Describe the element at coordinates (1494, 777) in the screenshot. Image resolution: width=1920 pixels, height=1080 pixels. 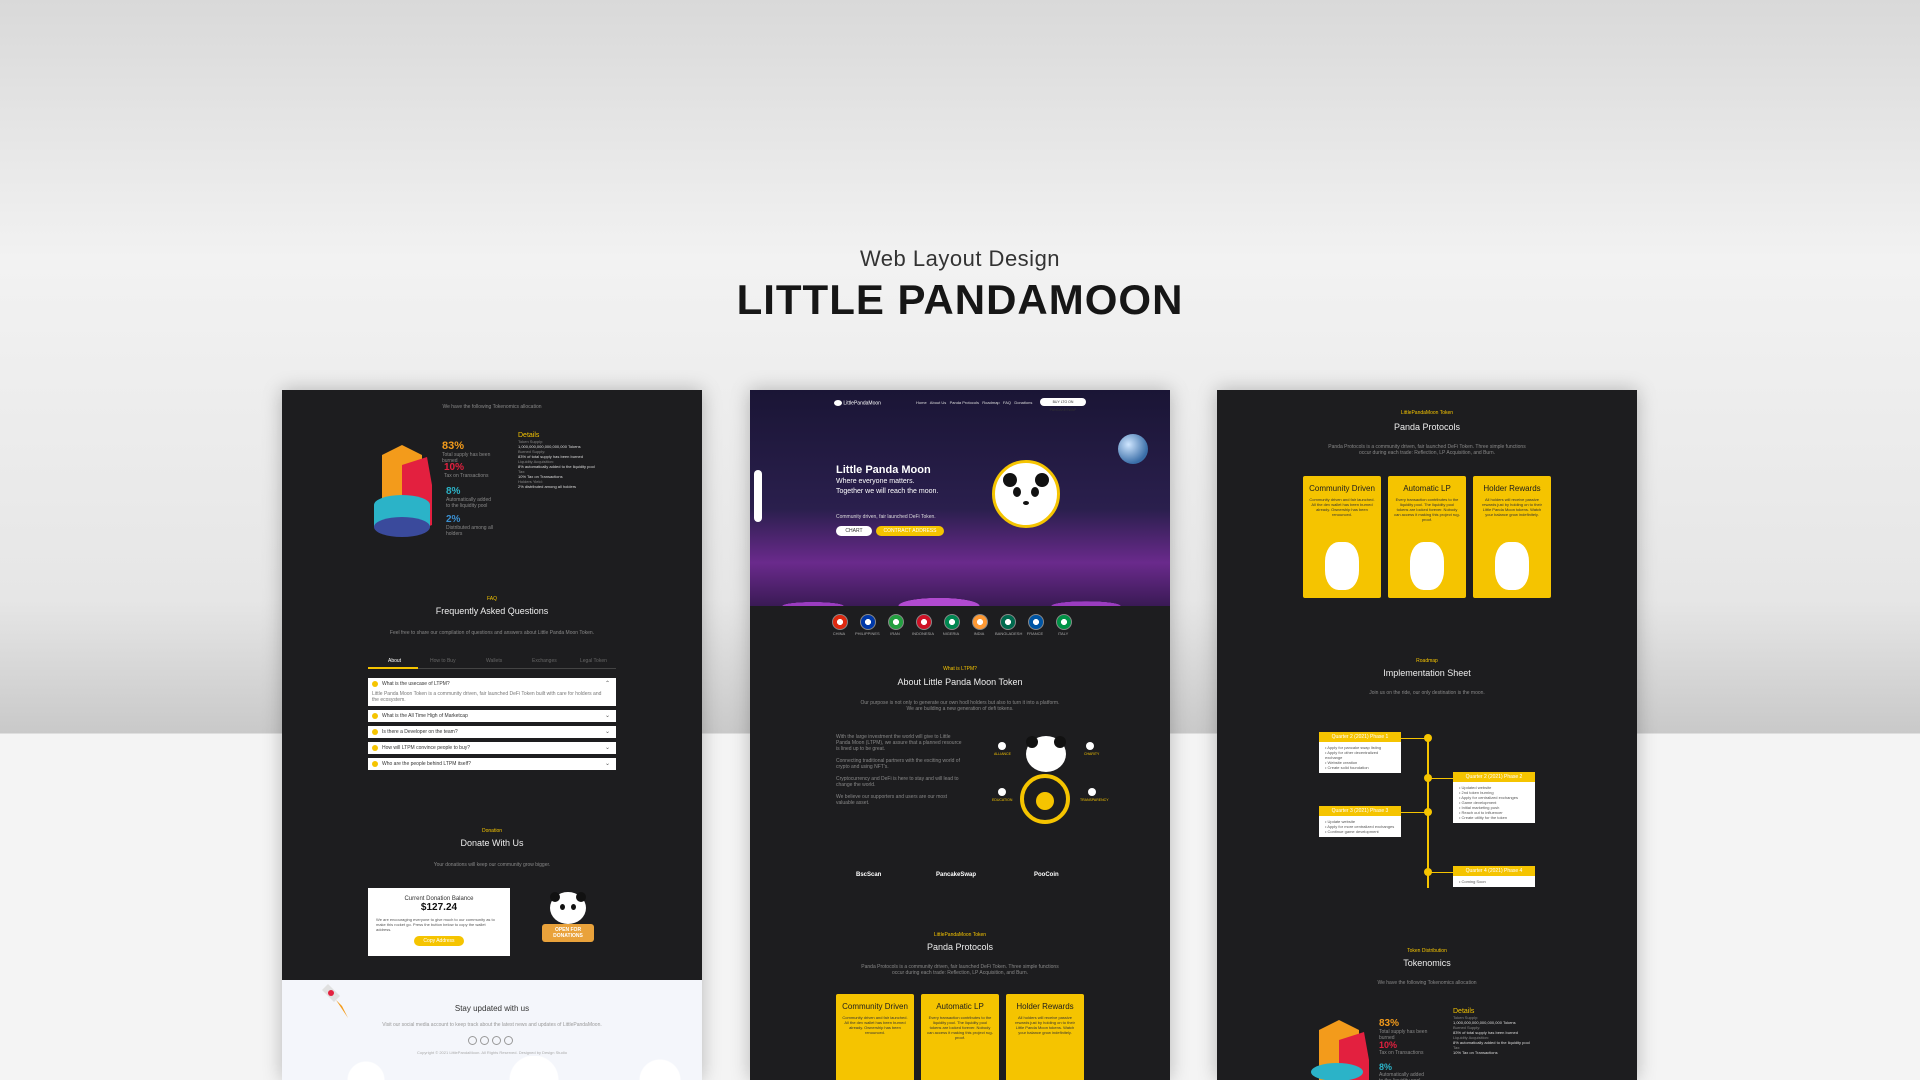
I see `phase-title: Quarter 2 (2021) Phase 2` at that location.